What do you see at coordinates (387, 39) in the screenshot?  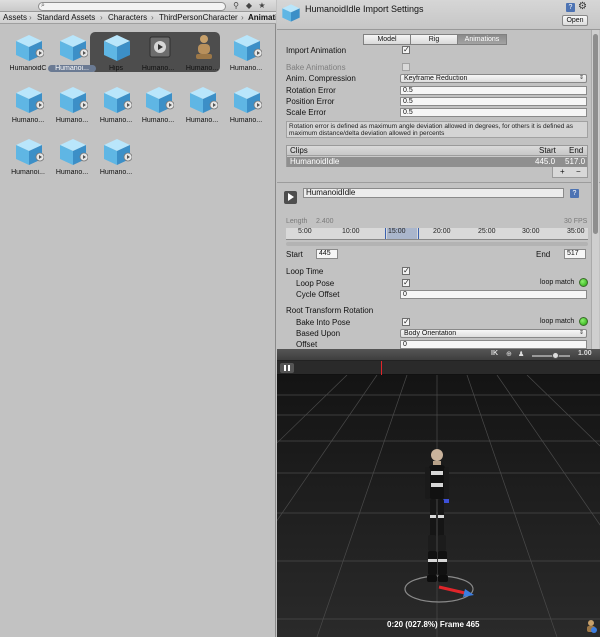 I see `tab-model: Model` at bounding box center [387, 39].